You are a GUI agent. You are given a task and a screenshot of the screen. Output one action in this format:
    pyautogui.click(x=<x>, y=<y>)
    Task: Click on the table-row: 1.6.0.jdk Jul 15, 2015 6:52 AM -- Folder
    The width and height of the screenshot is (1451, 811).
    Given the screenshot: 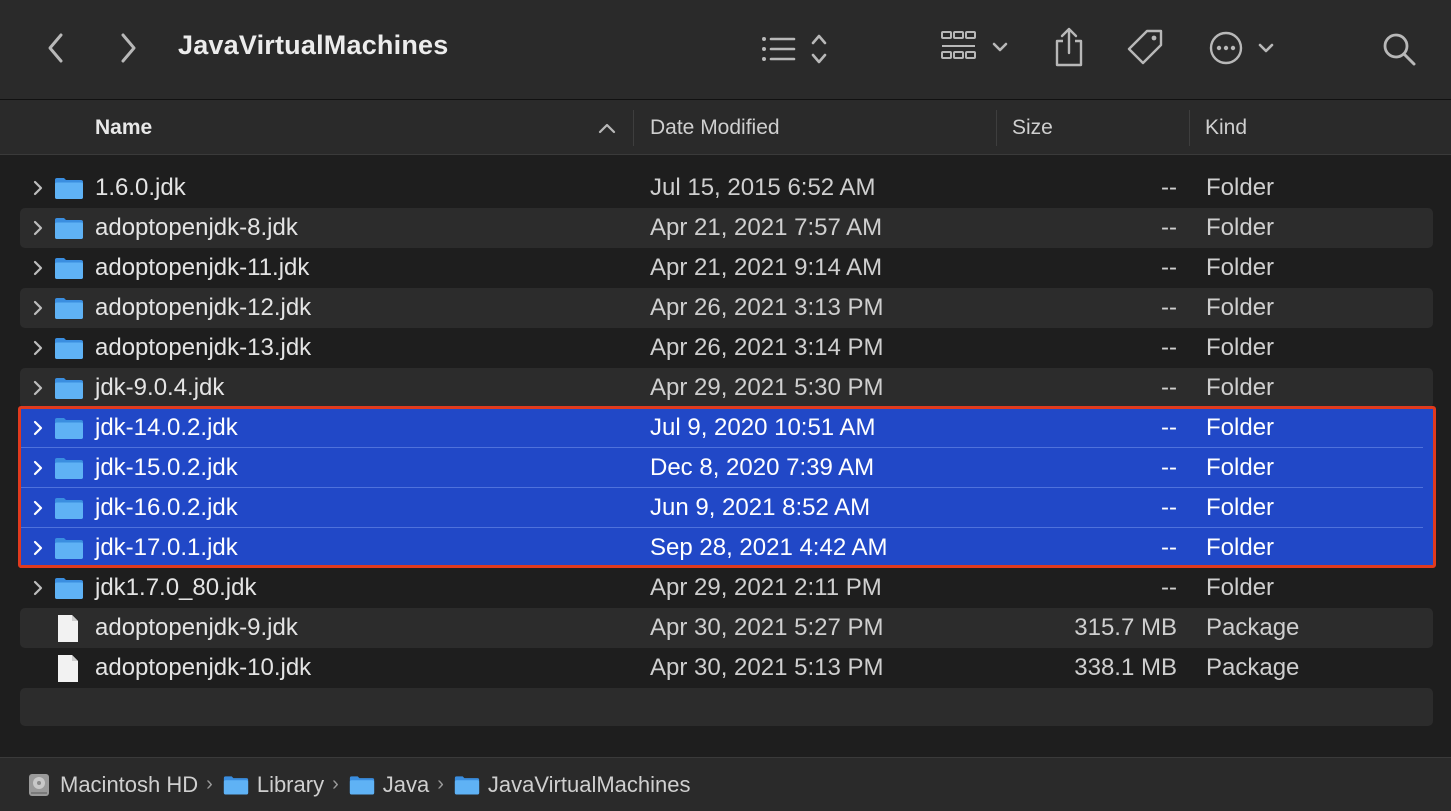 What is the action you would take?
    pyautogui.click(x=726, y=188)
    